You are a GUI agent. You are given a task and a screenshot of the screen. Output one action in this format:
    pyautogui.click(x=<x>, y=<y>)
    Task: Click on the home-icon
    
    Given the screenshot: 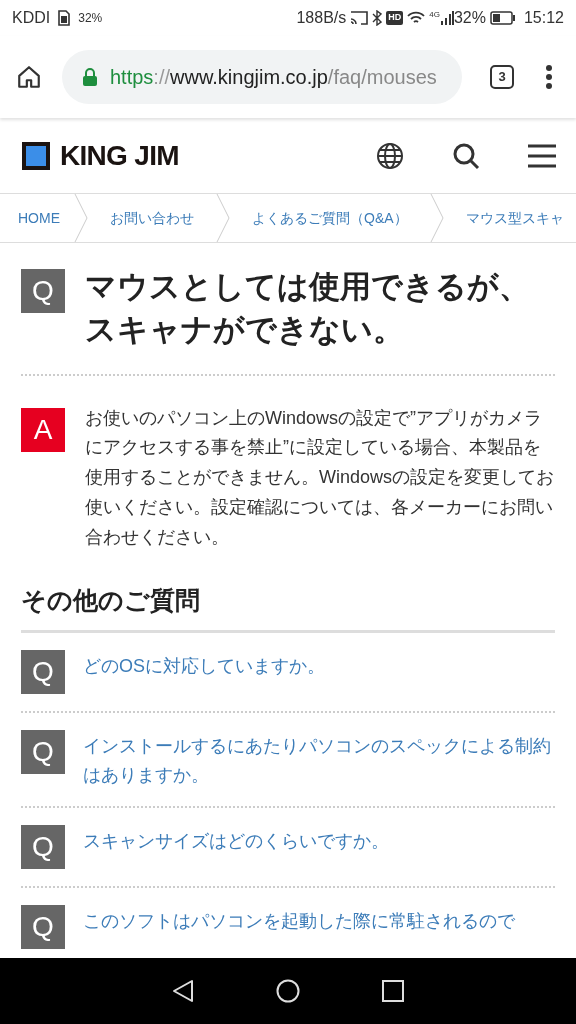 What is the action you would take?
    pyautogui.click(x=29, y=77)
    